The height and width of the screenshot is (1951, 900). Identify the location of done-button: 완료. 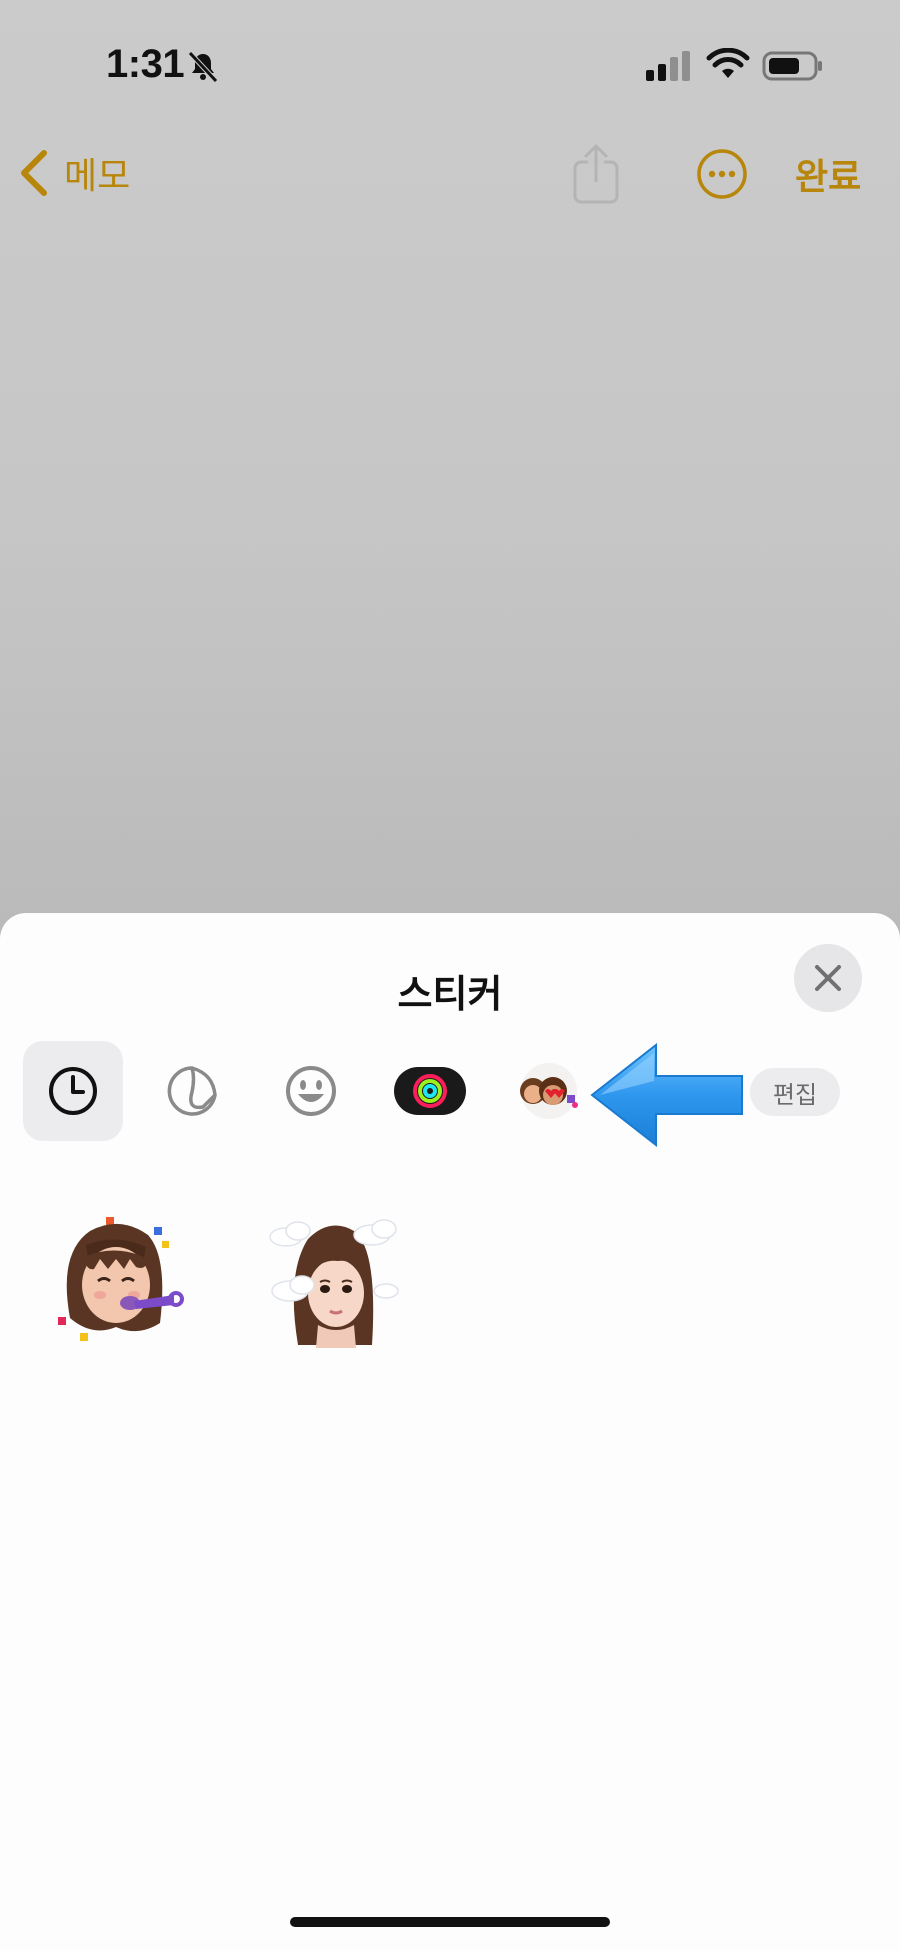
(828, 174).